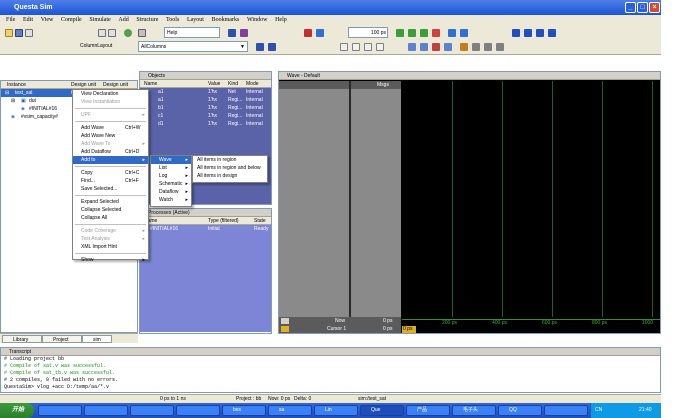  What do you see at coordinates (171, 200) in the screenshot?
I see `menu-item-watch: Watch ▸` at bounding box center [171, 200].